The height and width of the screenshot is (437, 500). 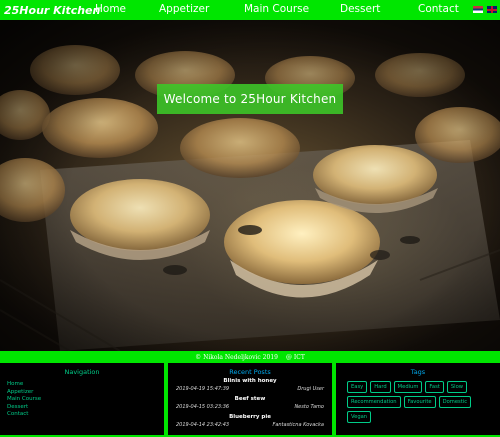 What do you see at coordinates (478, 9) in the screenshot?
I see `serbian-flag-icon` at bounding box center [478, 9].